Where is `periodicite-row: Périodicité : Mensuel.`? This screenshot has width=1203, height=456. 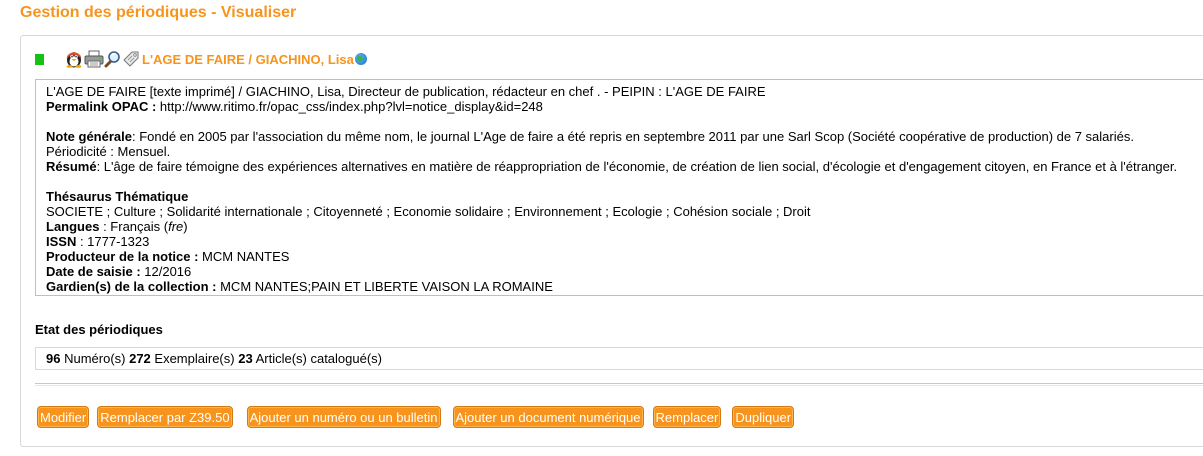 periodicite-row: Périodicité : Mensuel. is located at coordinates (108, 151).